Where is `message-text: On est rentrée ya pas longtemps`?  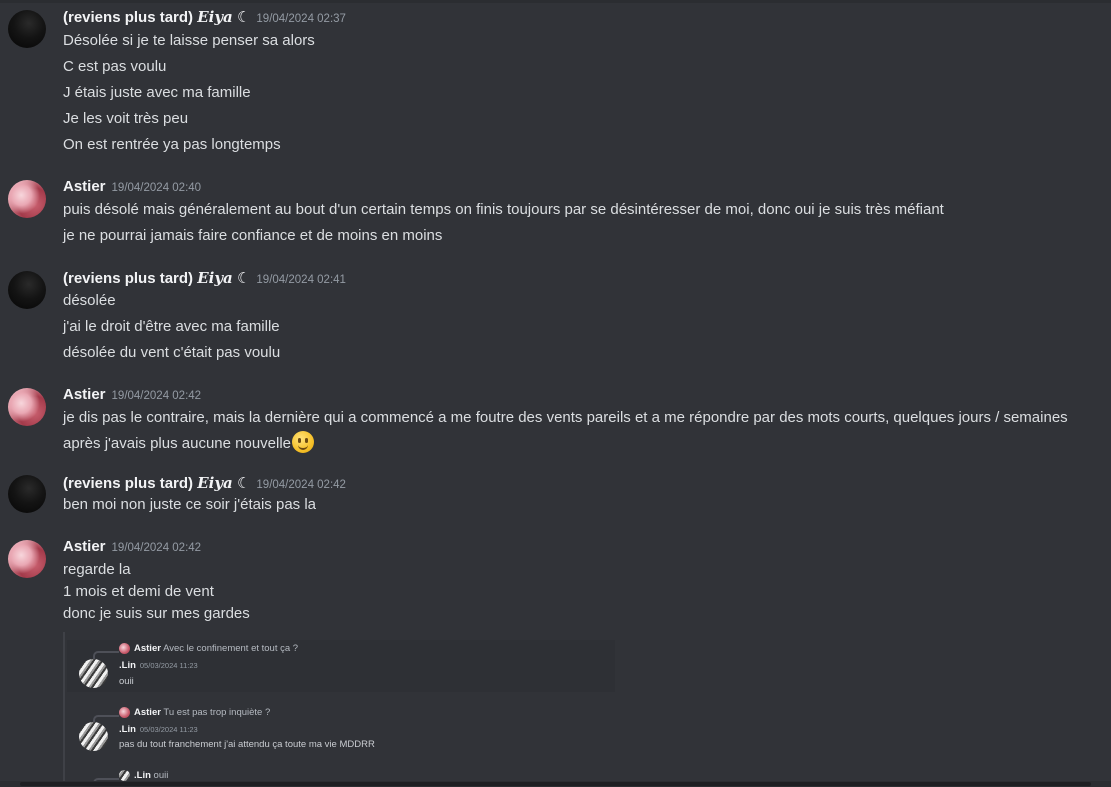 message-text: On est rentrée ya pas longtemps is located at coordinates (172, 144).